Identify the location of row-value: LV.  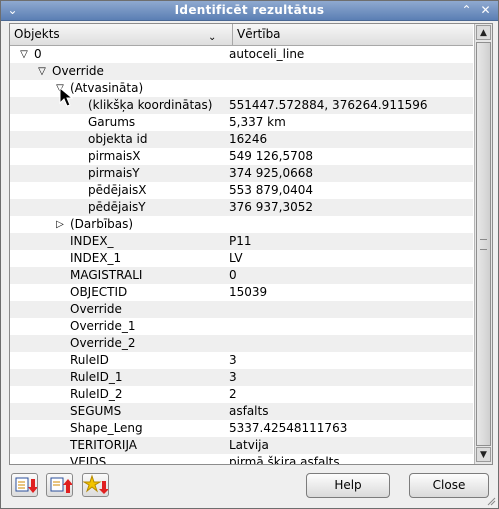
(236, 258).